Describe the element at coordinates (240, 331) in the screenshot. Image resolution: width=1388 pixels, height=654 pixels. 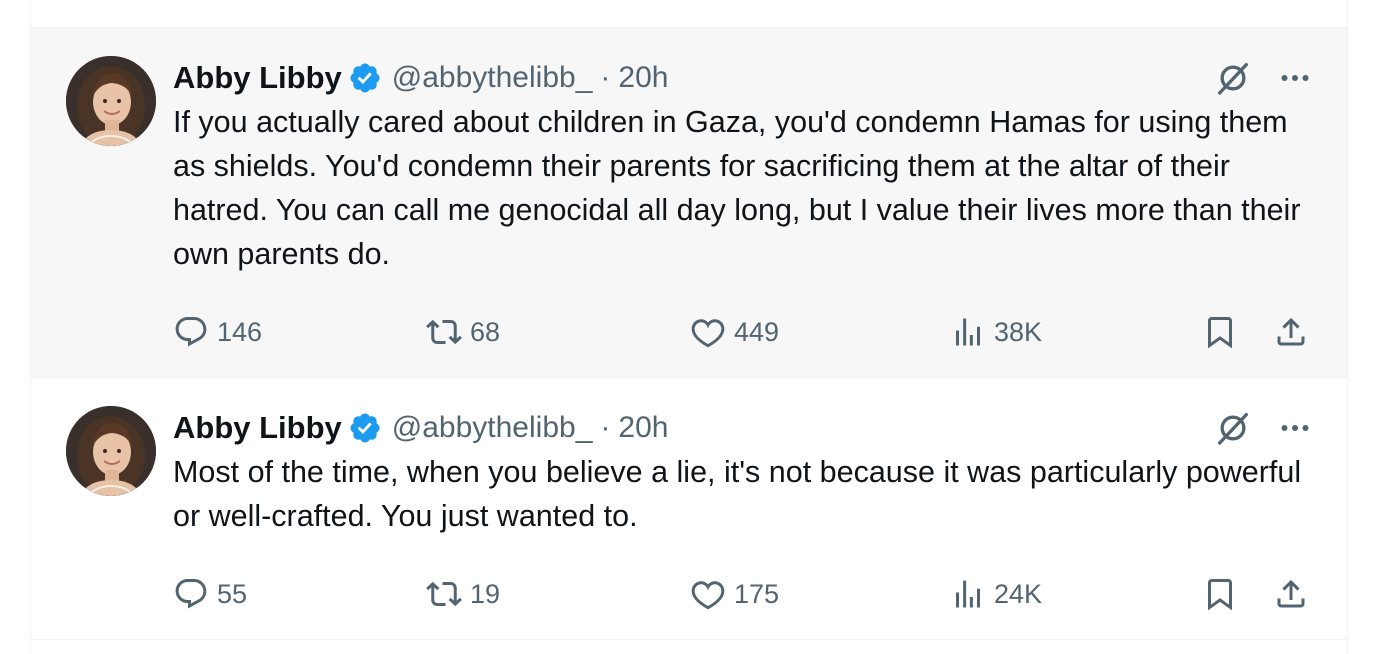
I see `reply-count: 146` at that location.